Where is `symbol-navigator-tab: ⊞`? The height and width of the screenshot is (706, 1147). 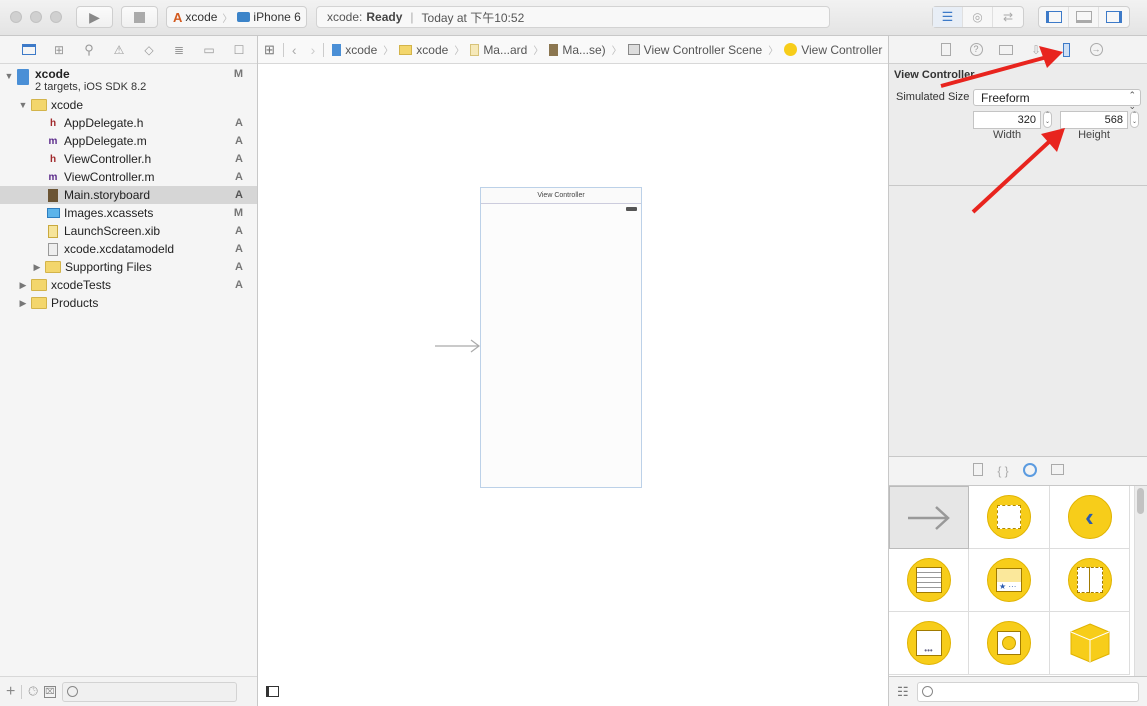
symbol-navigator-tab: ⊞ is located at coordinates (59, 50).